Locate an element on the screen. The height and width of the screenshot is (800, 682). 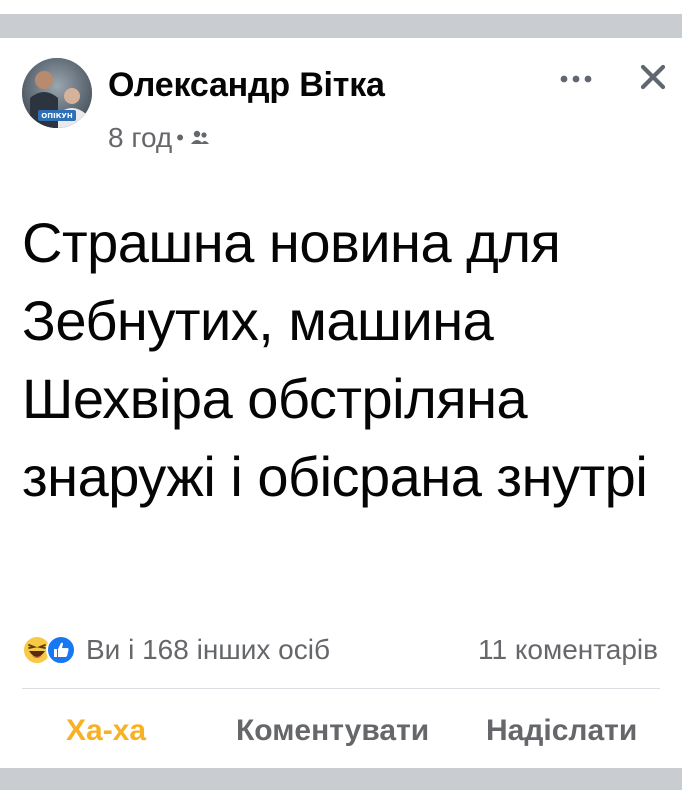
reactions-summary: Ви і 168 інших осіб is located at coordinates (176, 650).